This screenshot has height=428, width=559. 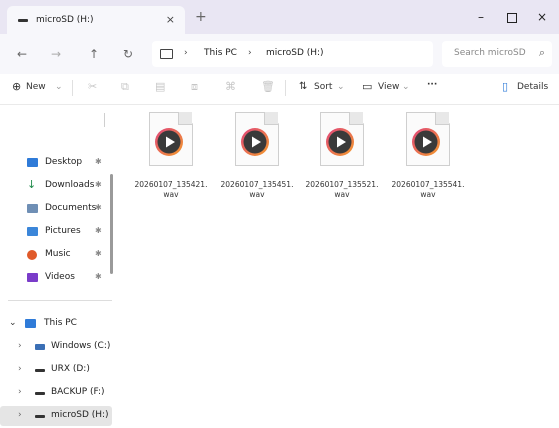 What do you see at coordinates (56, 232) in the screenshot?
I see `sidebar-item-pictures: Pictures ✱` at bounding box center [56, 232].